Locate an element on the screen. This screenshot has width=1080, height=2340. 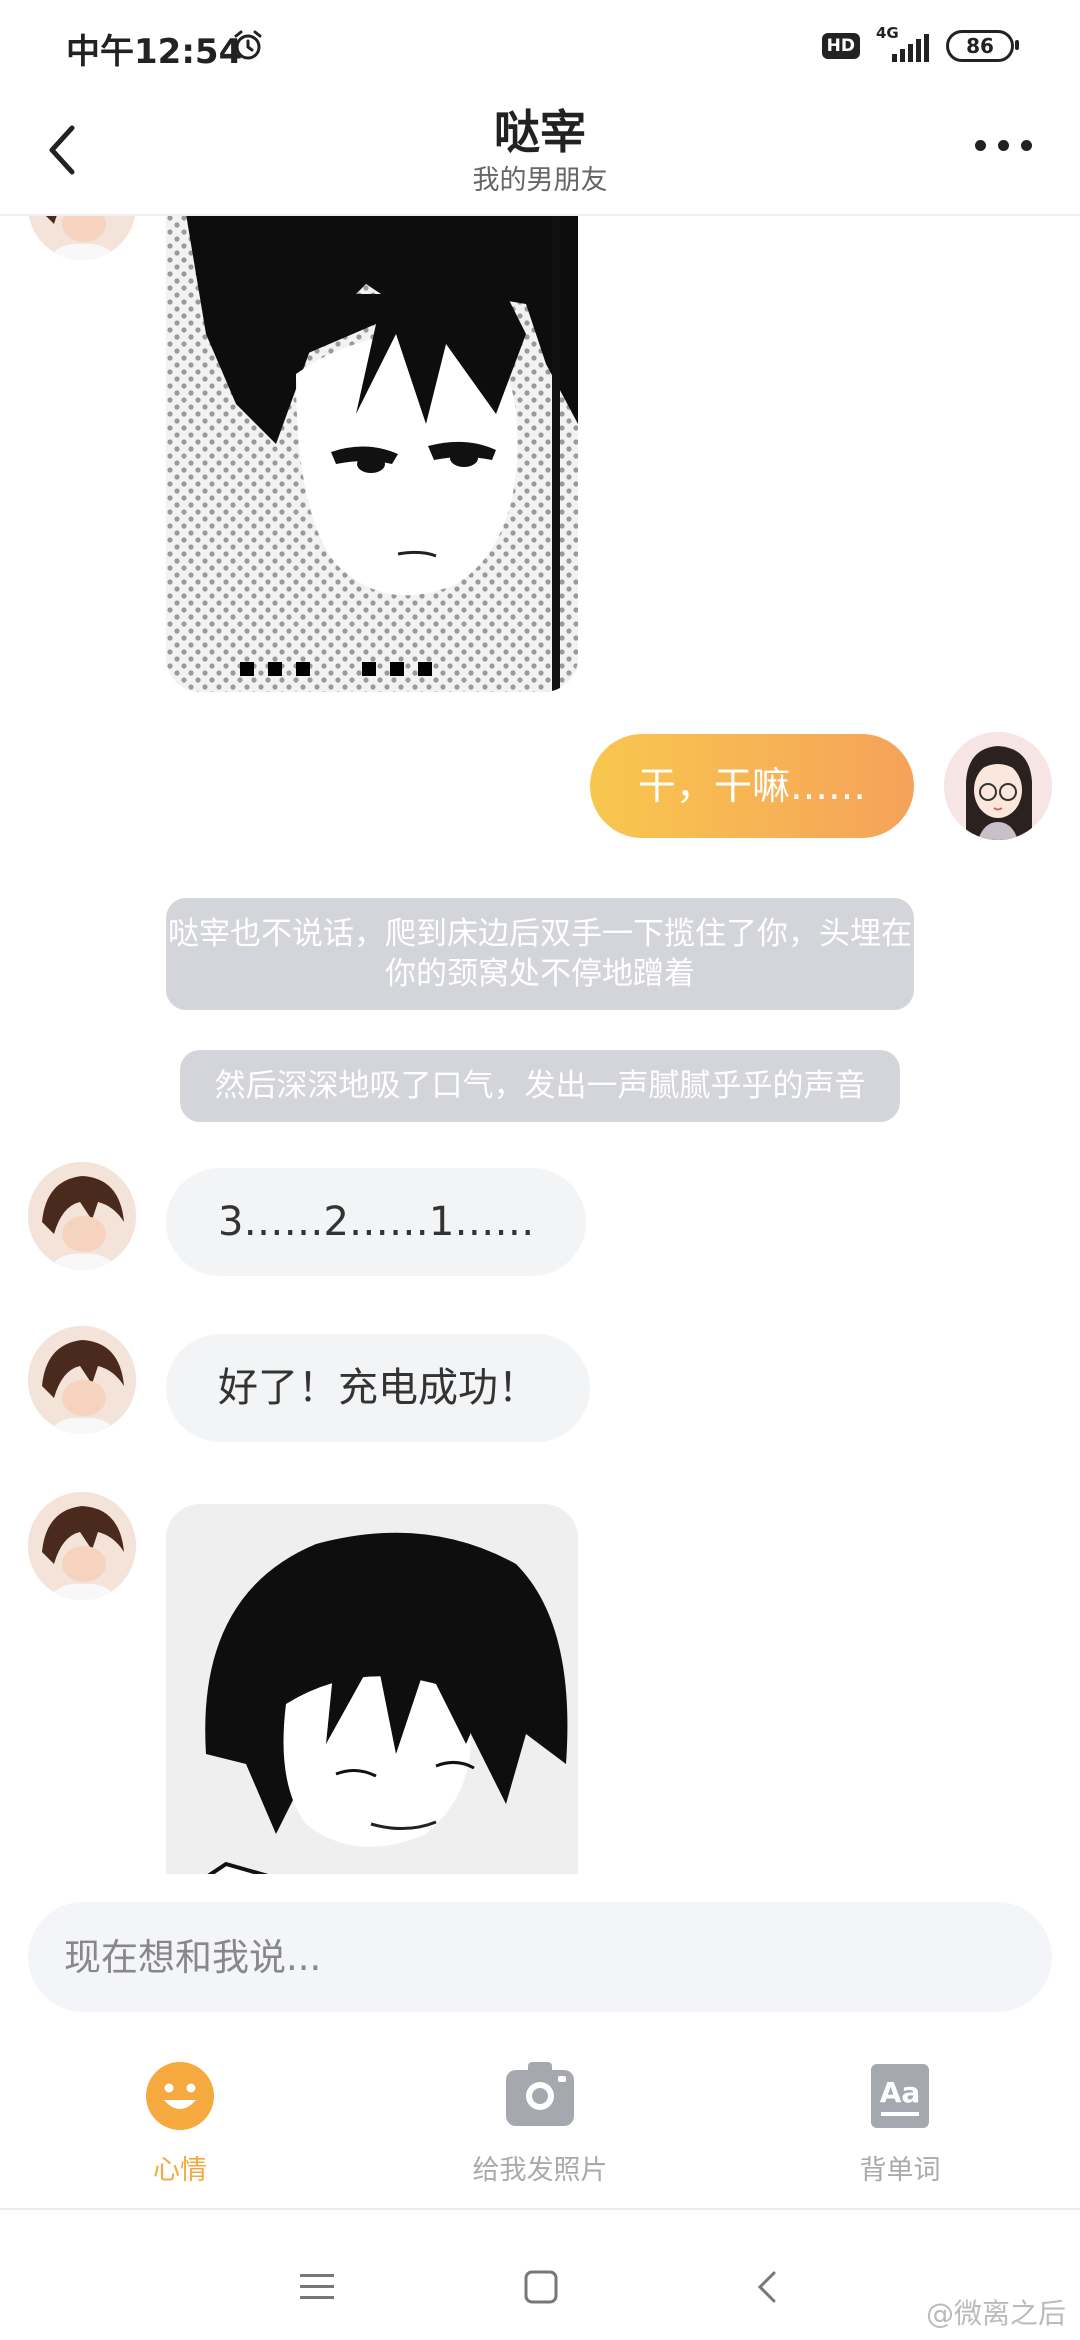
vocab-icon: Aa is located at coordinates (900, 2096).